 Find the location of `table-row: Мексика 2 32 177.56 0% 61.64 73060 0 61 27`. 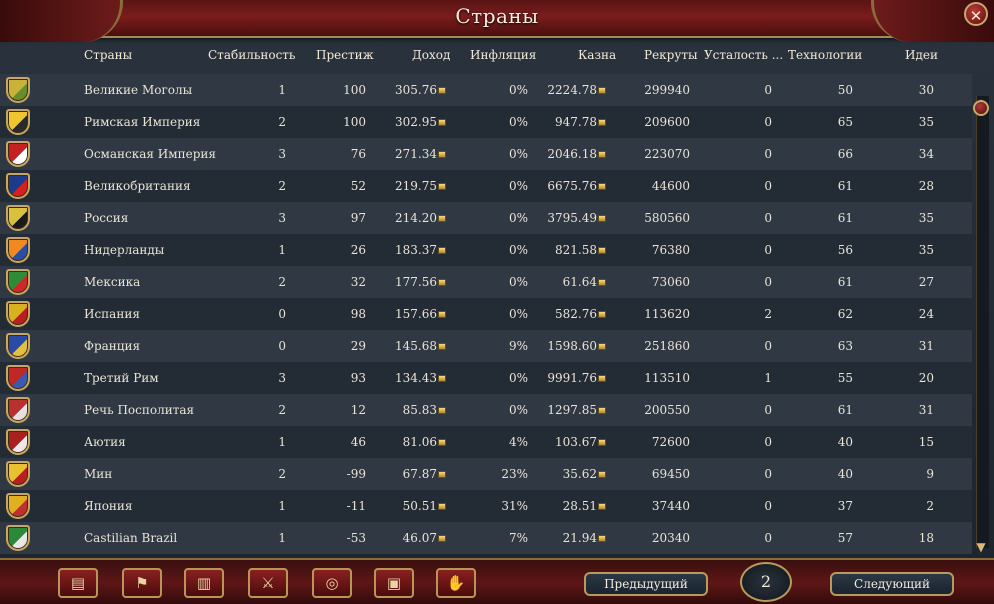

table-row: Мексика 2 32 177.56 0% 61.64 73060 0 61 27 is located at coordinates (486, 282).